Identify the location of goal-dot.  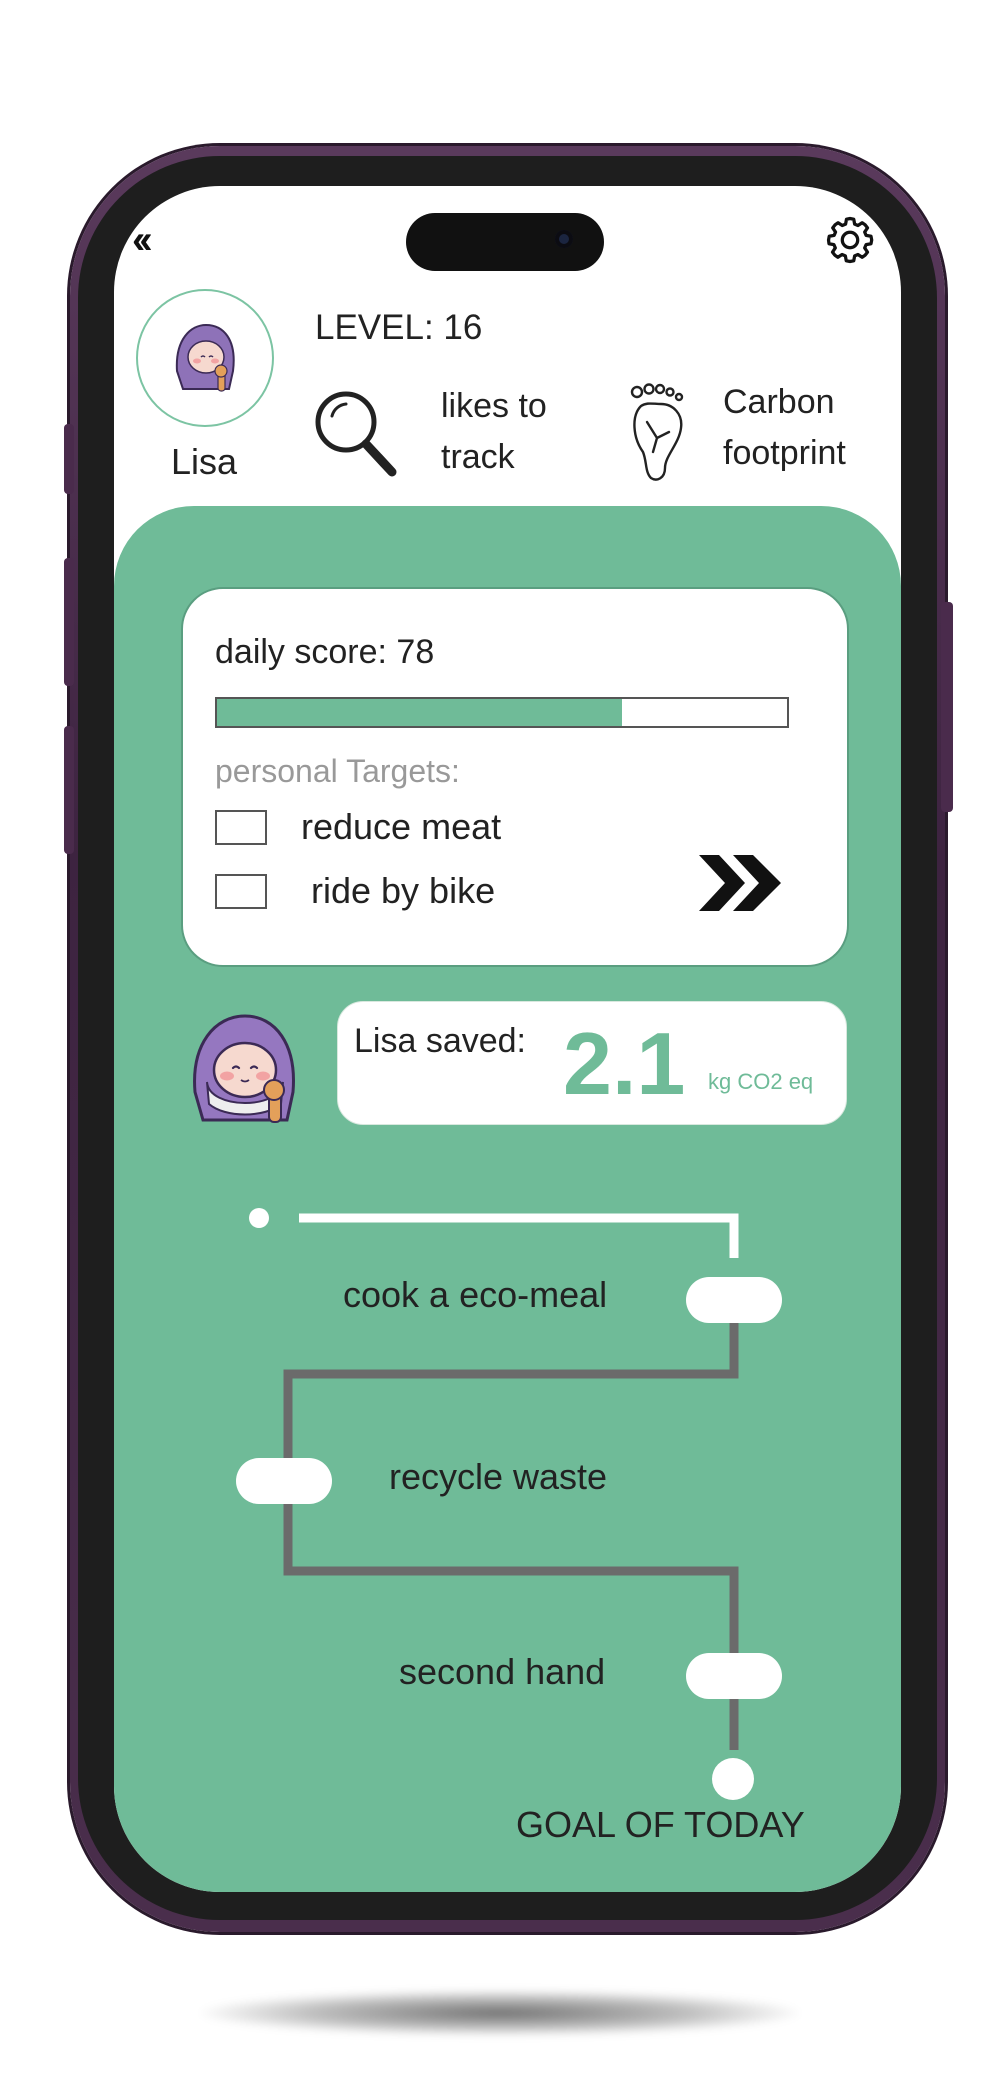
(733, 1779).